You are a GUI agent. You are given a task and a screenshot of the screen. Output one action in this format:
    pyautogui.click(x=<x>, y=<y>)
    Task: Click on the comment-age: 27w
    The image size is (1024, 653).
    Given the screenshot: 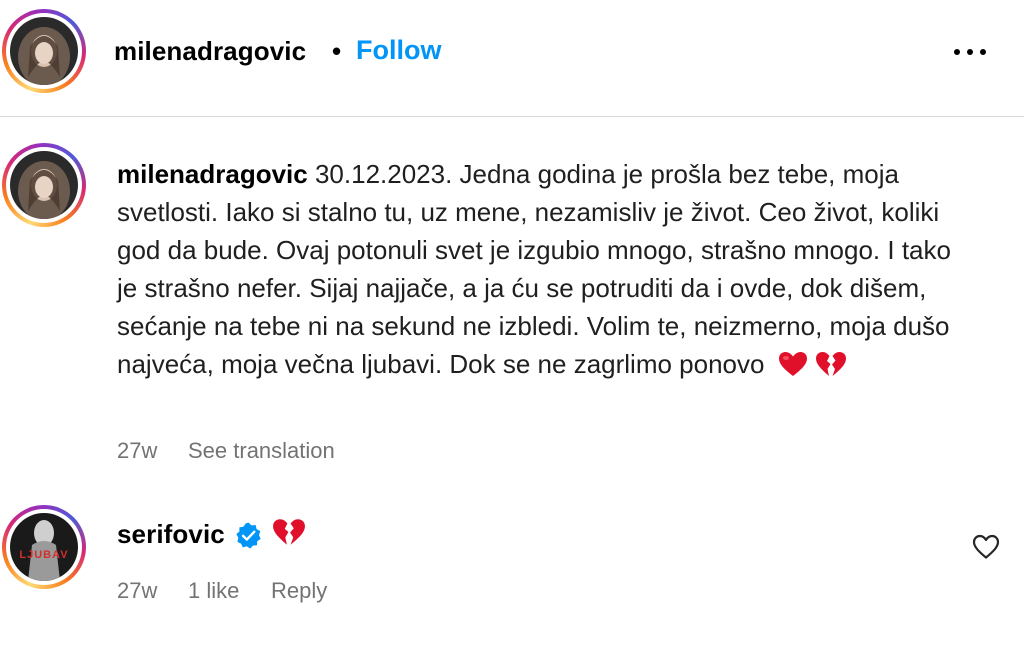 What is the action you would take?
    pyautogui.click(x=137, y=591)
    